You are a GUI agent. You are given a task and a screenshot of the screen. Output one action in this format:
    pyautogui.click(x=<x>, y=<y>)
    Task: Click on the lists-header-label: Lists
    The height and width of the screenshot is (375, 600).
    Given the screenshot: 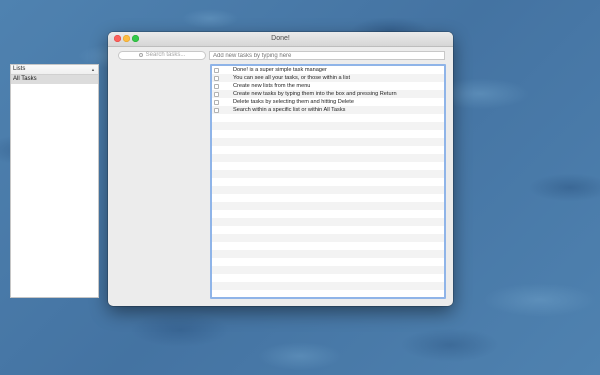 What is the action you would take?
    pyautogui.click(x=19, y=69)
    